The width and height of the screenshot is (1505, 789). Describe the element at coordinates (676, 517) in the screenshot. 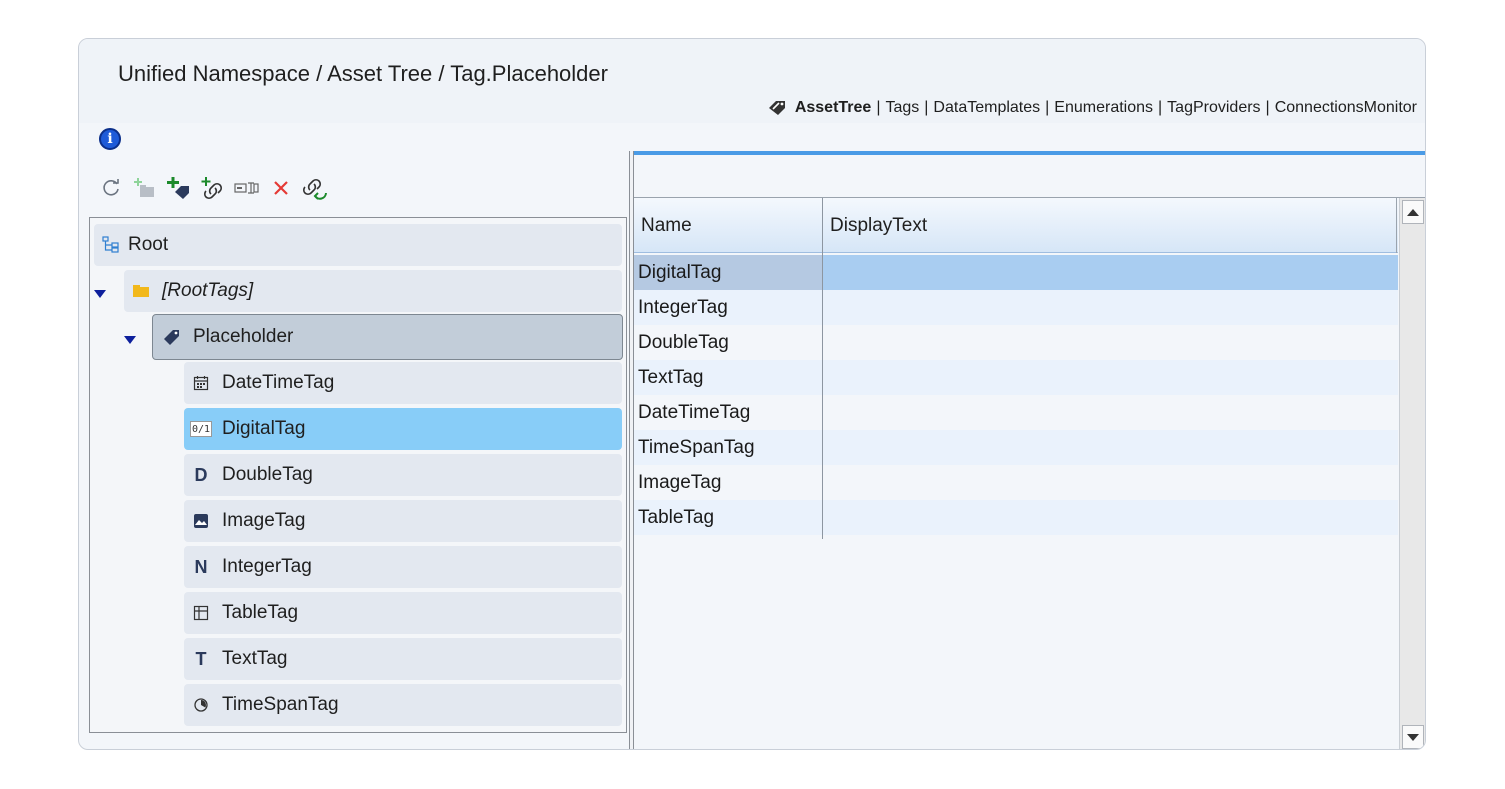

I see `name-cell: TableTag` at that location.